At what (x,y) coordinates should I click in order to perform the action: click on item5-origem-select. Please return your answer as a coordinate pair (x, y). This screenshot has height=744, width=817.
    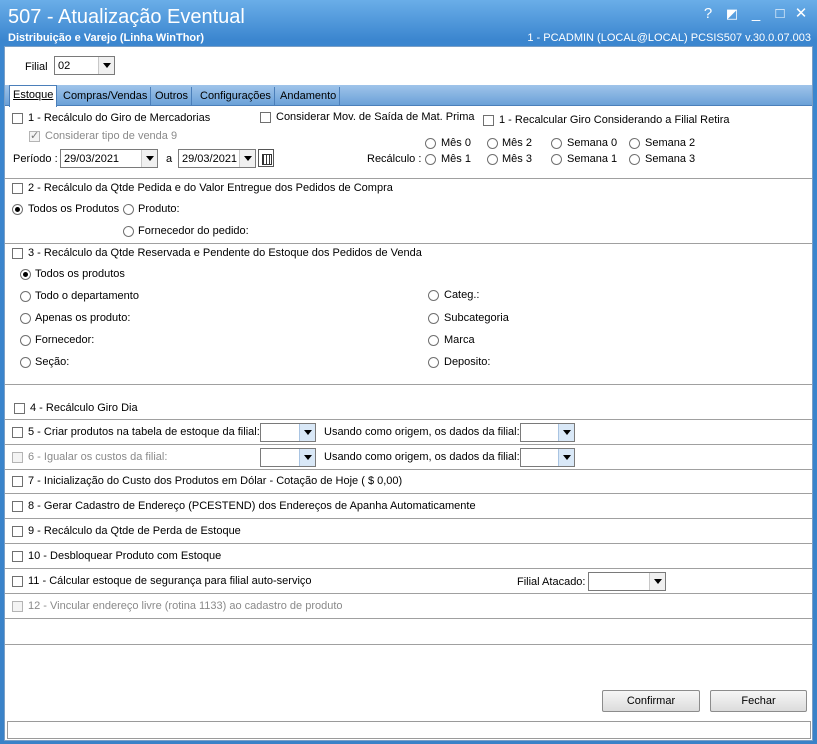
    Looking at the image, I should click on (547, 432).